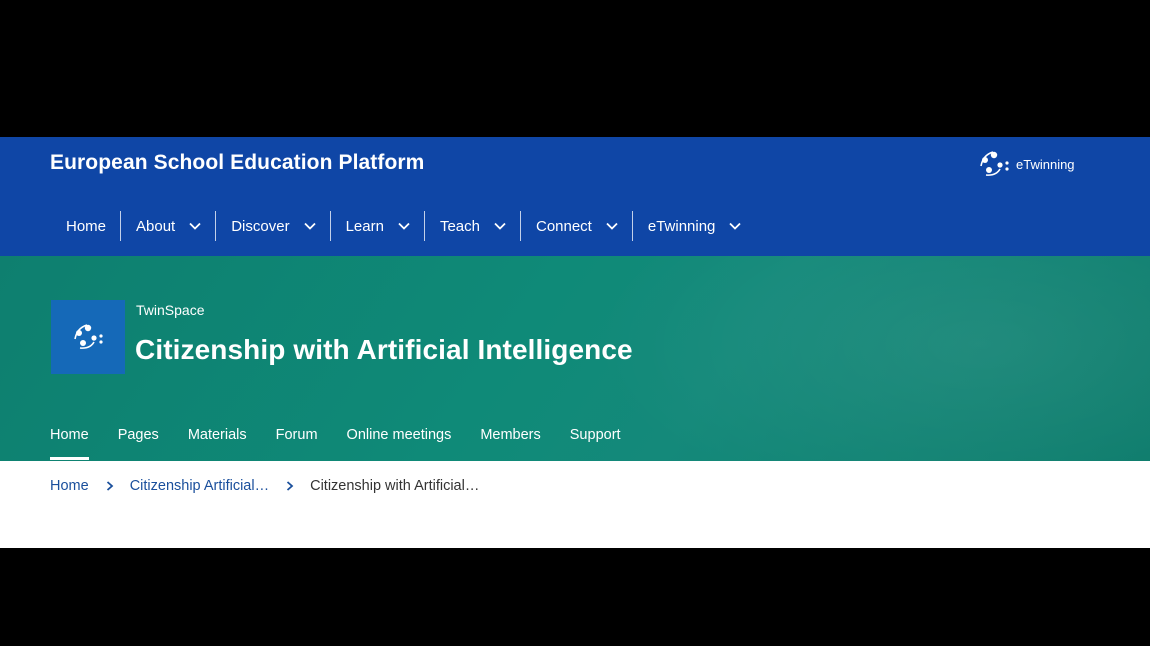  Describe the element at coordinates (297, 442) in the screenshot. I see `tab-forum: Forum` at that location.